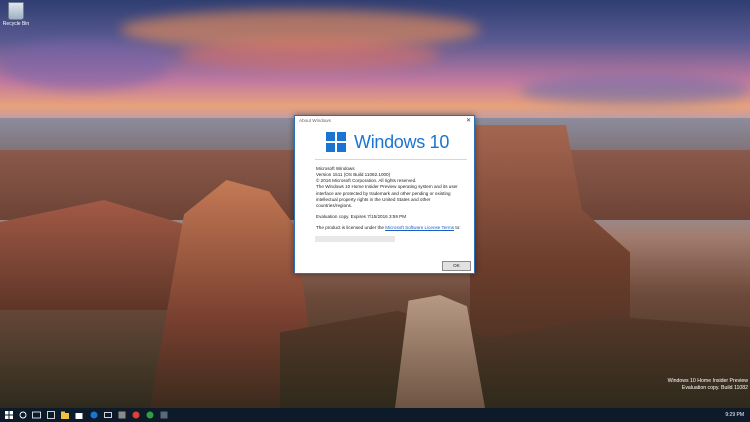  Describe the element at coordinates (36, 415) in the screenshot. I see `task-view-icon` at that location.